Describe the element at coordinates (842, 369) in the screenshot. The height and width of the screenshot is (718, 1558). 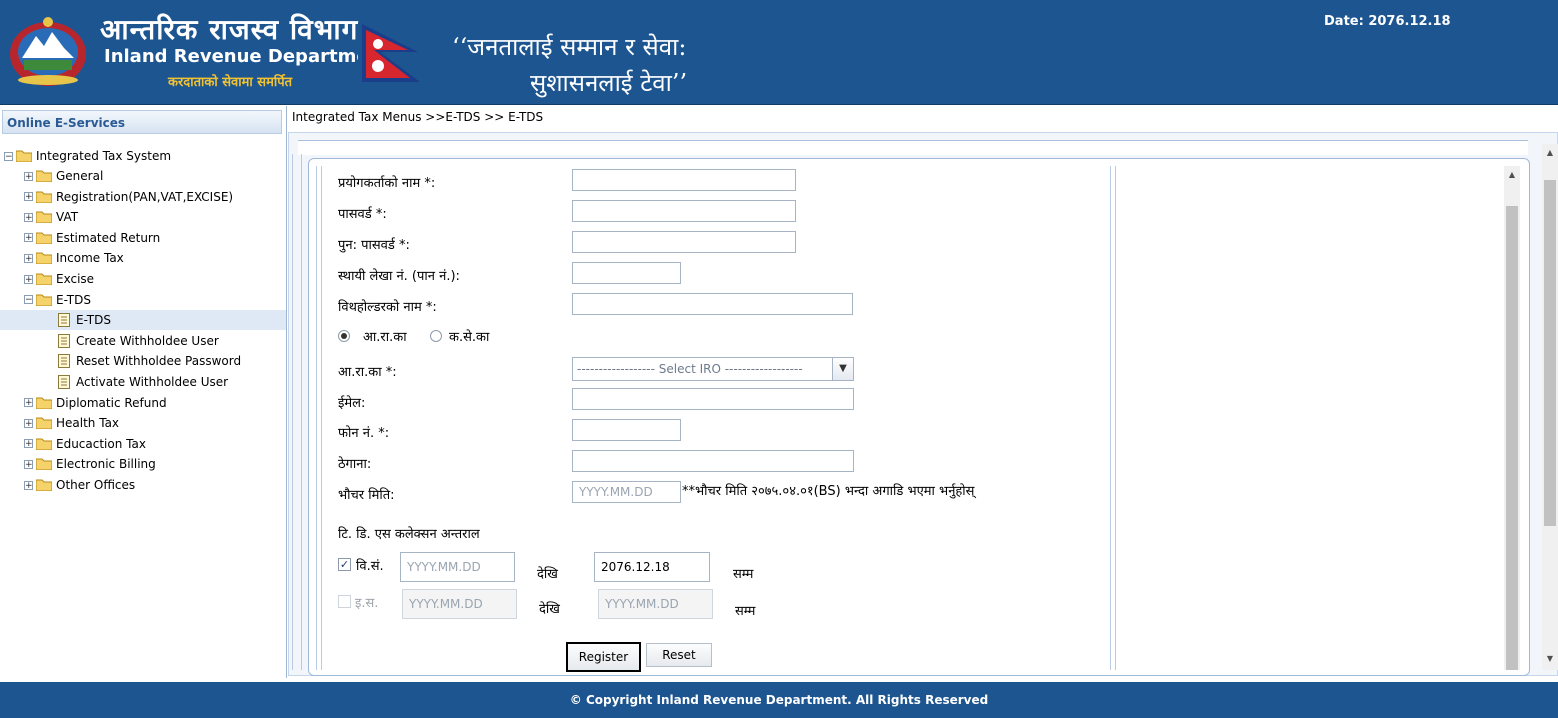
I see `chevron-down-icon: ▼` at that location.